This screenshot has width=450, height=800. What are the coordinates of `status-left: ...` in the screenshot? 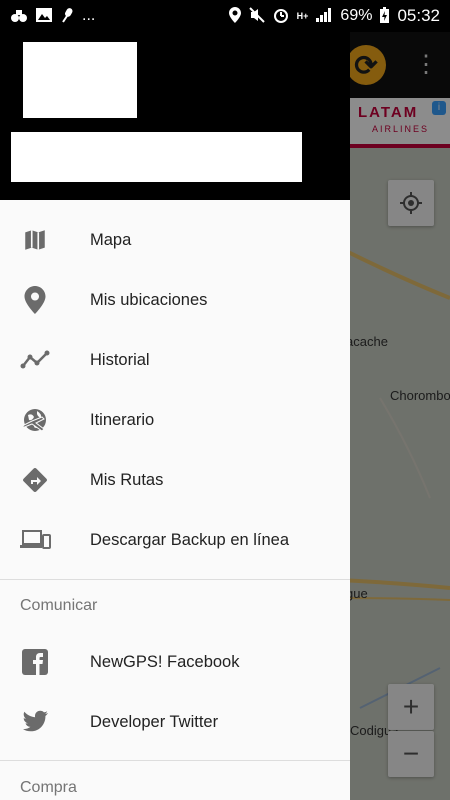 It's located at (52, 16).